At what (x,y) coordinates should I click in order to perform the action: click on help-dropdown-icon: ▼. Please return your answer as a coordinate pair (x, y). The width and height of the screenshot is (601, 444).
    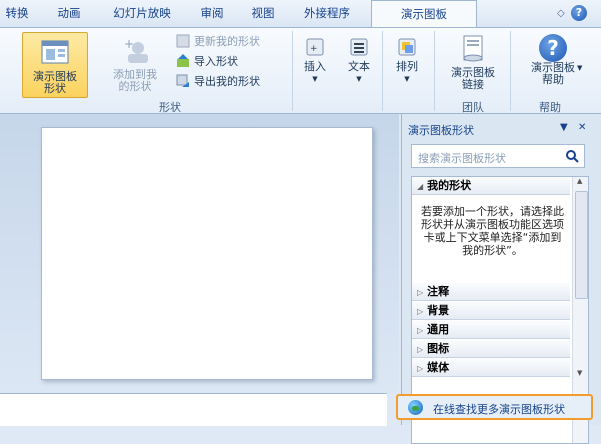
    Looking at the image, I should click on (580, 68).